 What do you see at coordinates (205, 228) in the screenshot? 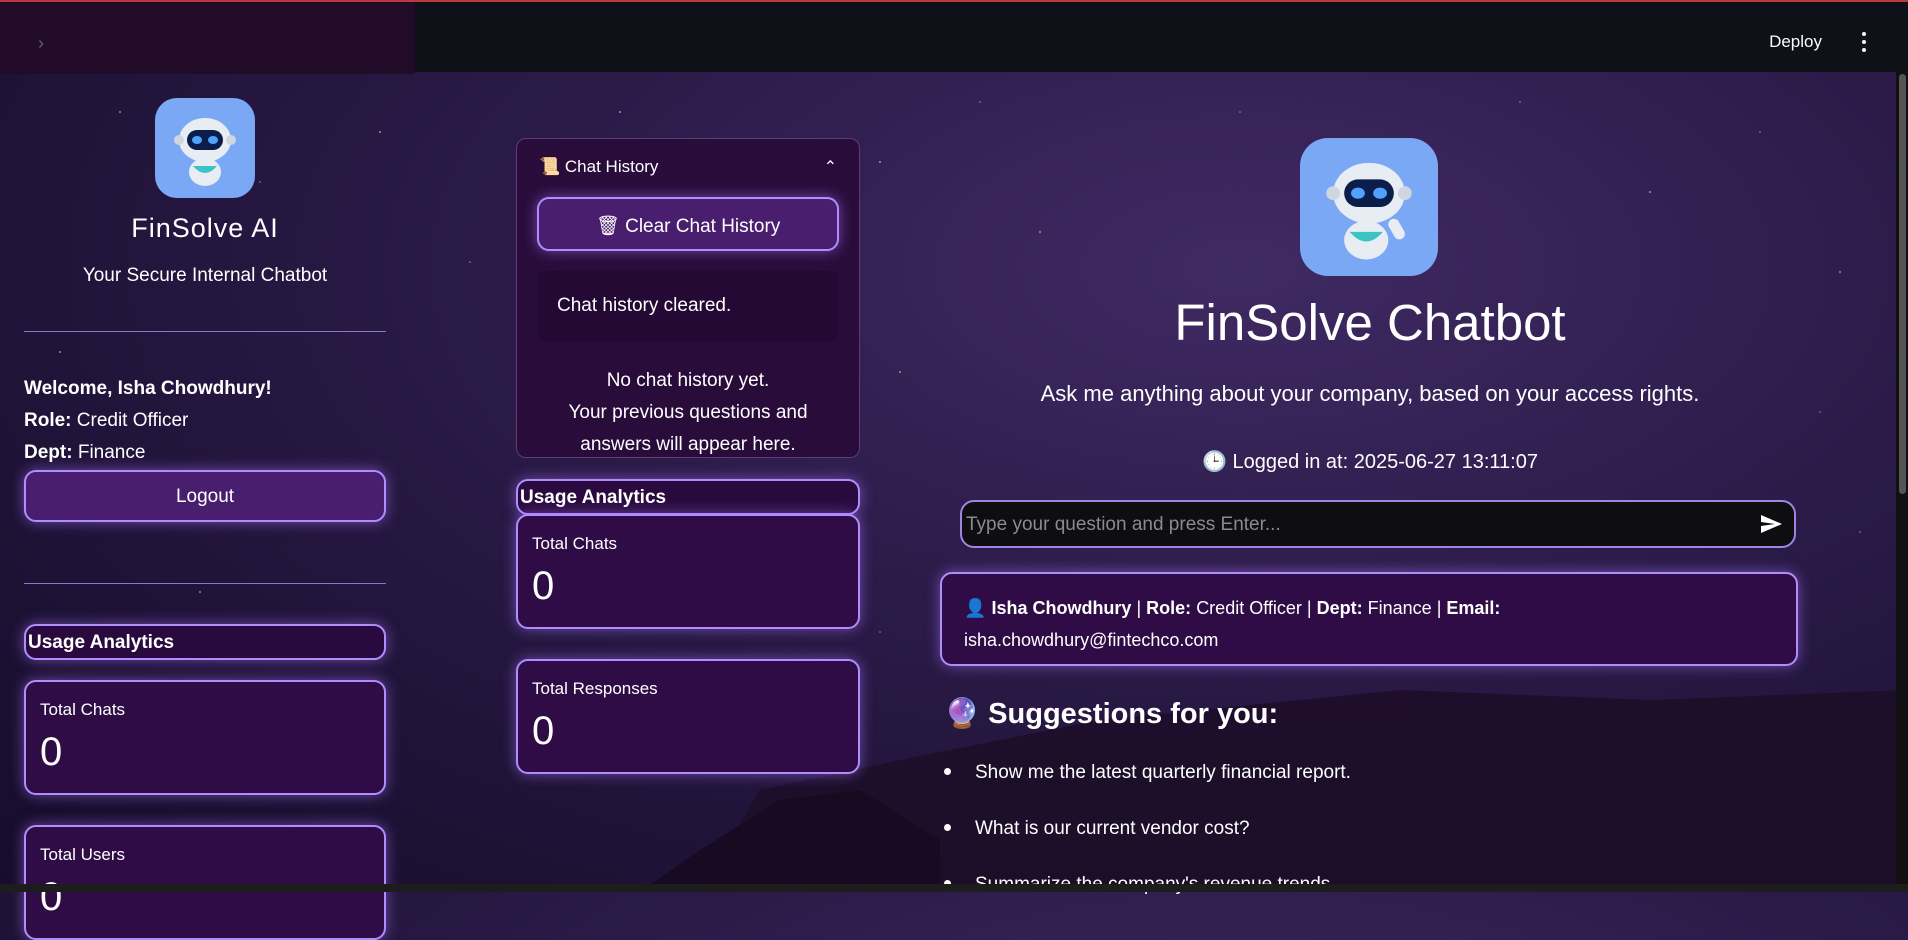
I see `sidebar-app-name: FinSolve AI` at bounding box center [205, 228].